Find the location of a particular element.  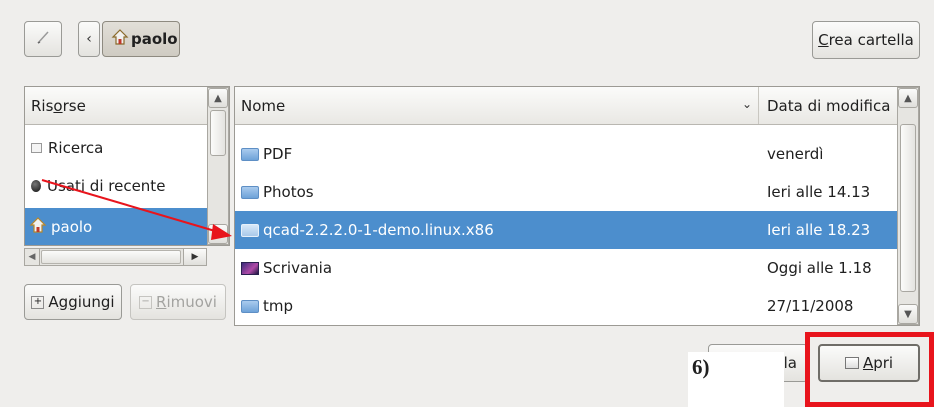

file-name-cell: tmp is located at coordinates (267, 306).